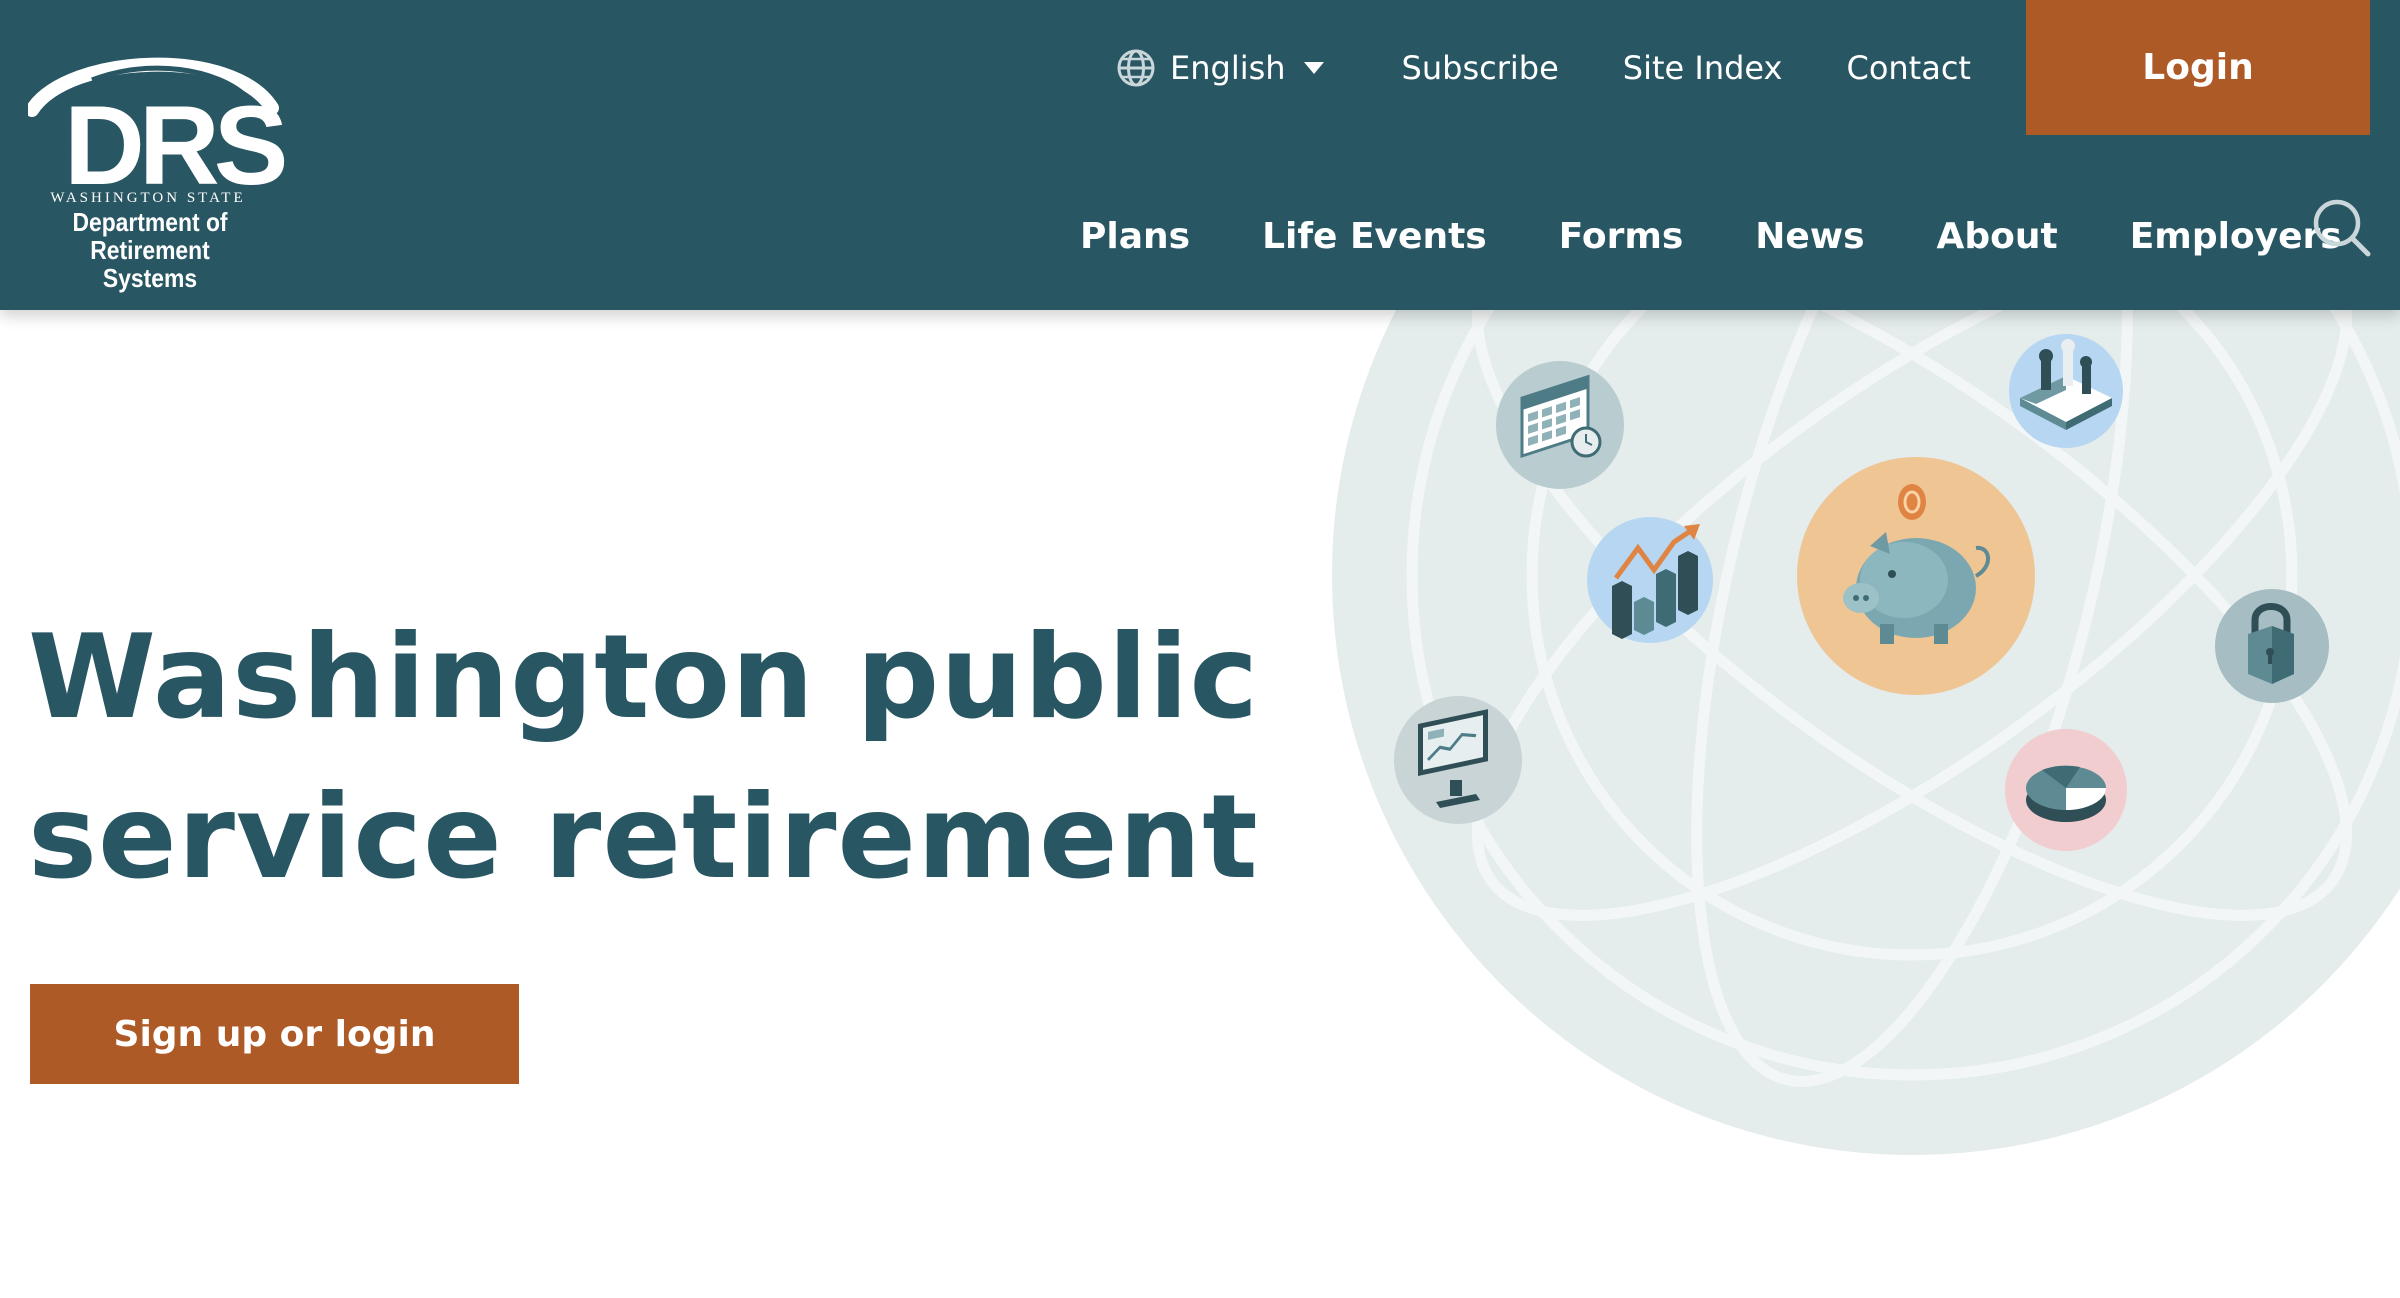 The image size is (2400, 1298). I want to click on hero-title-line2: service retirement, so click(643, 837).